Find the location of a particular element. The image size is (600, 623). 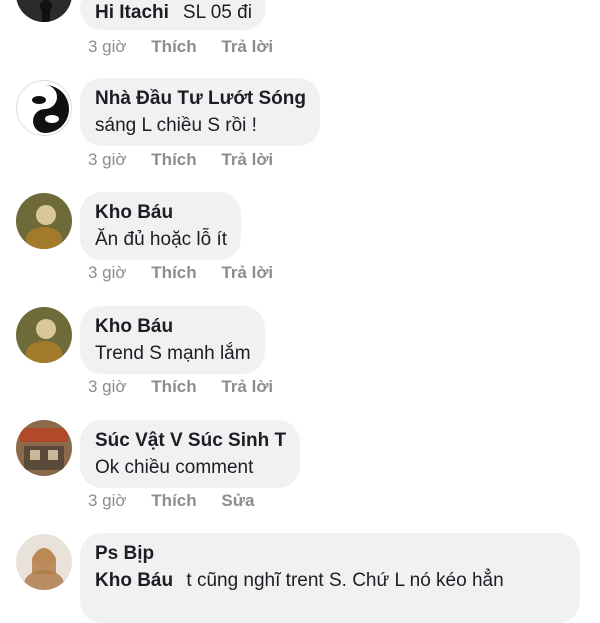

bull-bear-logo-icon is located at coordinates (45, 109).